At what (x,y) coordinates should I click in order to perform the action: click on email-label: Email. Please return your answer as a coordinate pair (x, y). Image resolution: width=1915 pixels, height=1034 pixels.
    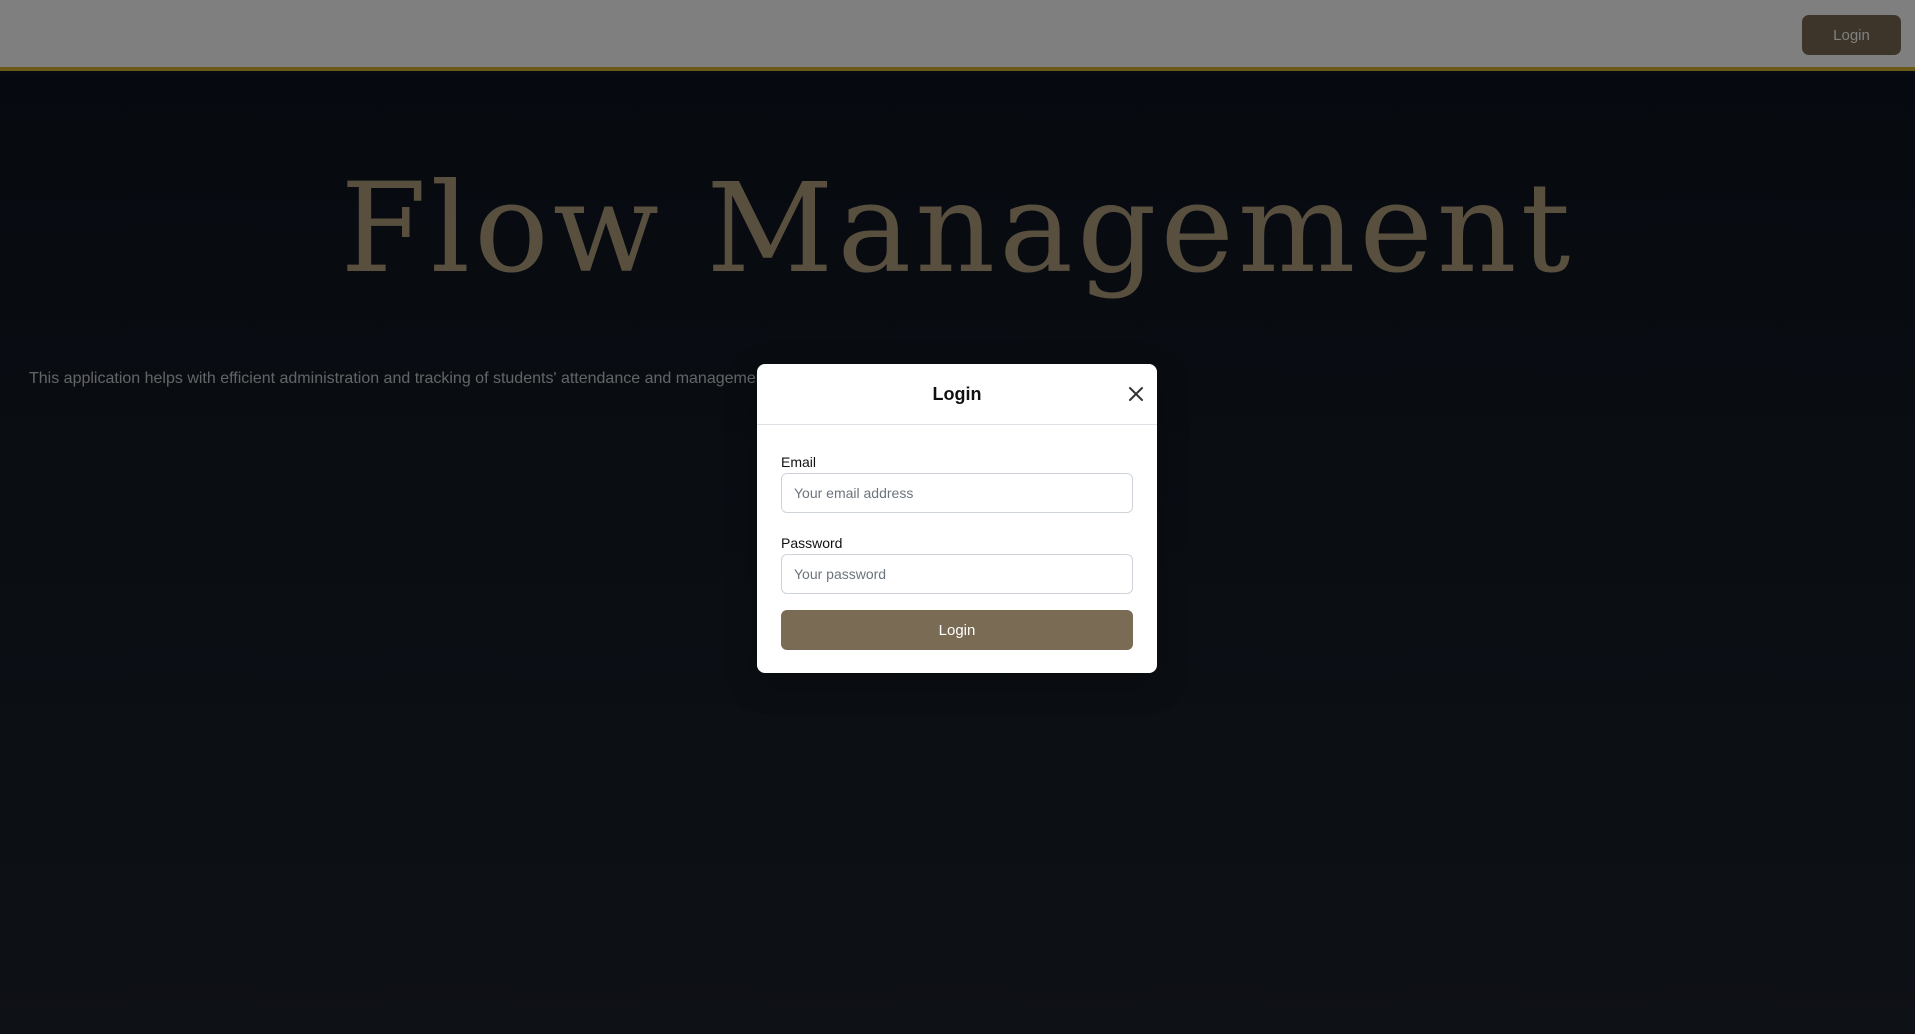
    Looking at the image, I should click on (799, 462).